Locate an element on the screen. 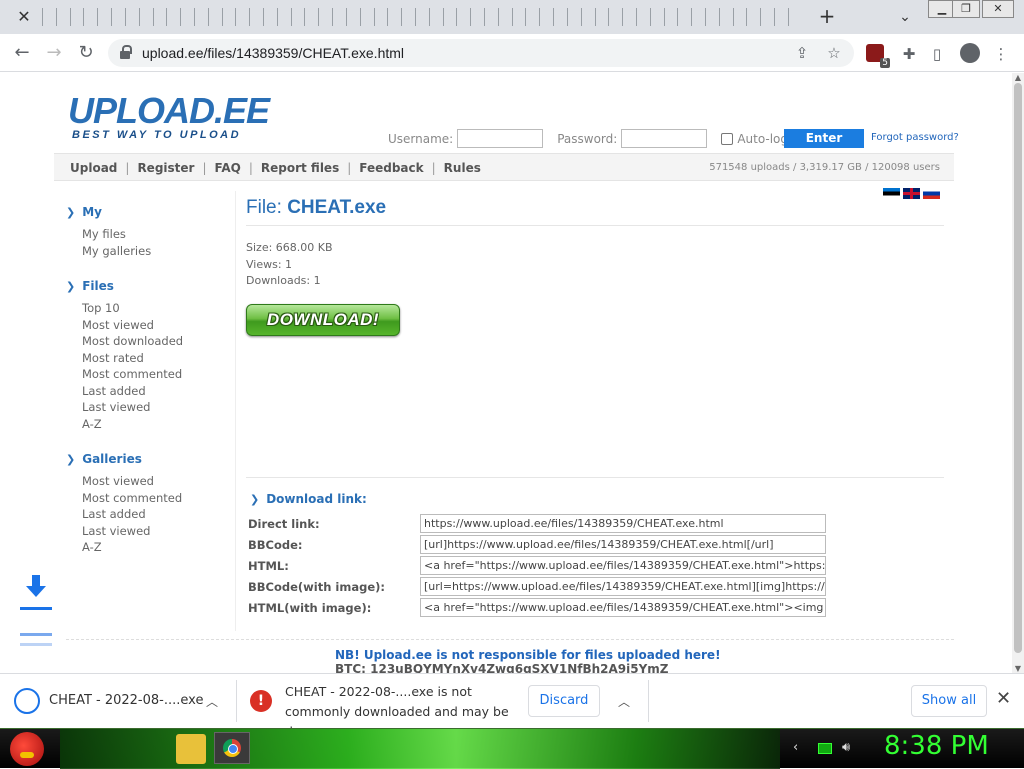 The image size is (1024, 769). back-icon: ← is located at coordinates (22, 53).